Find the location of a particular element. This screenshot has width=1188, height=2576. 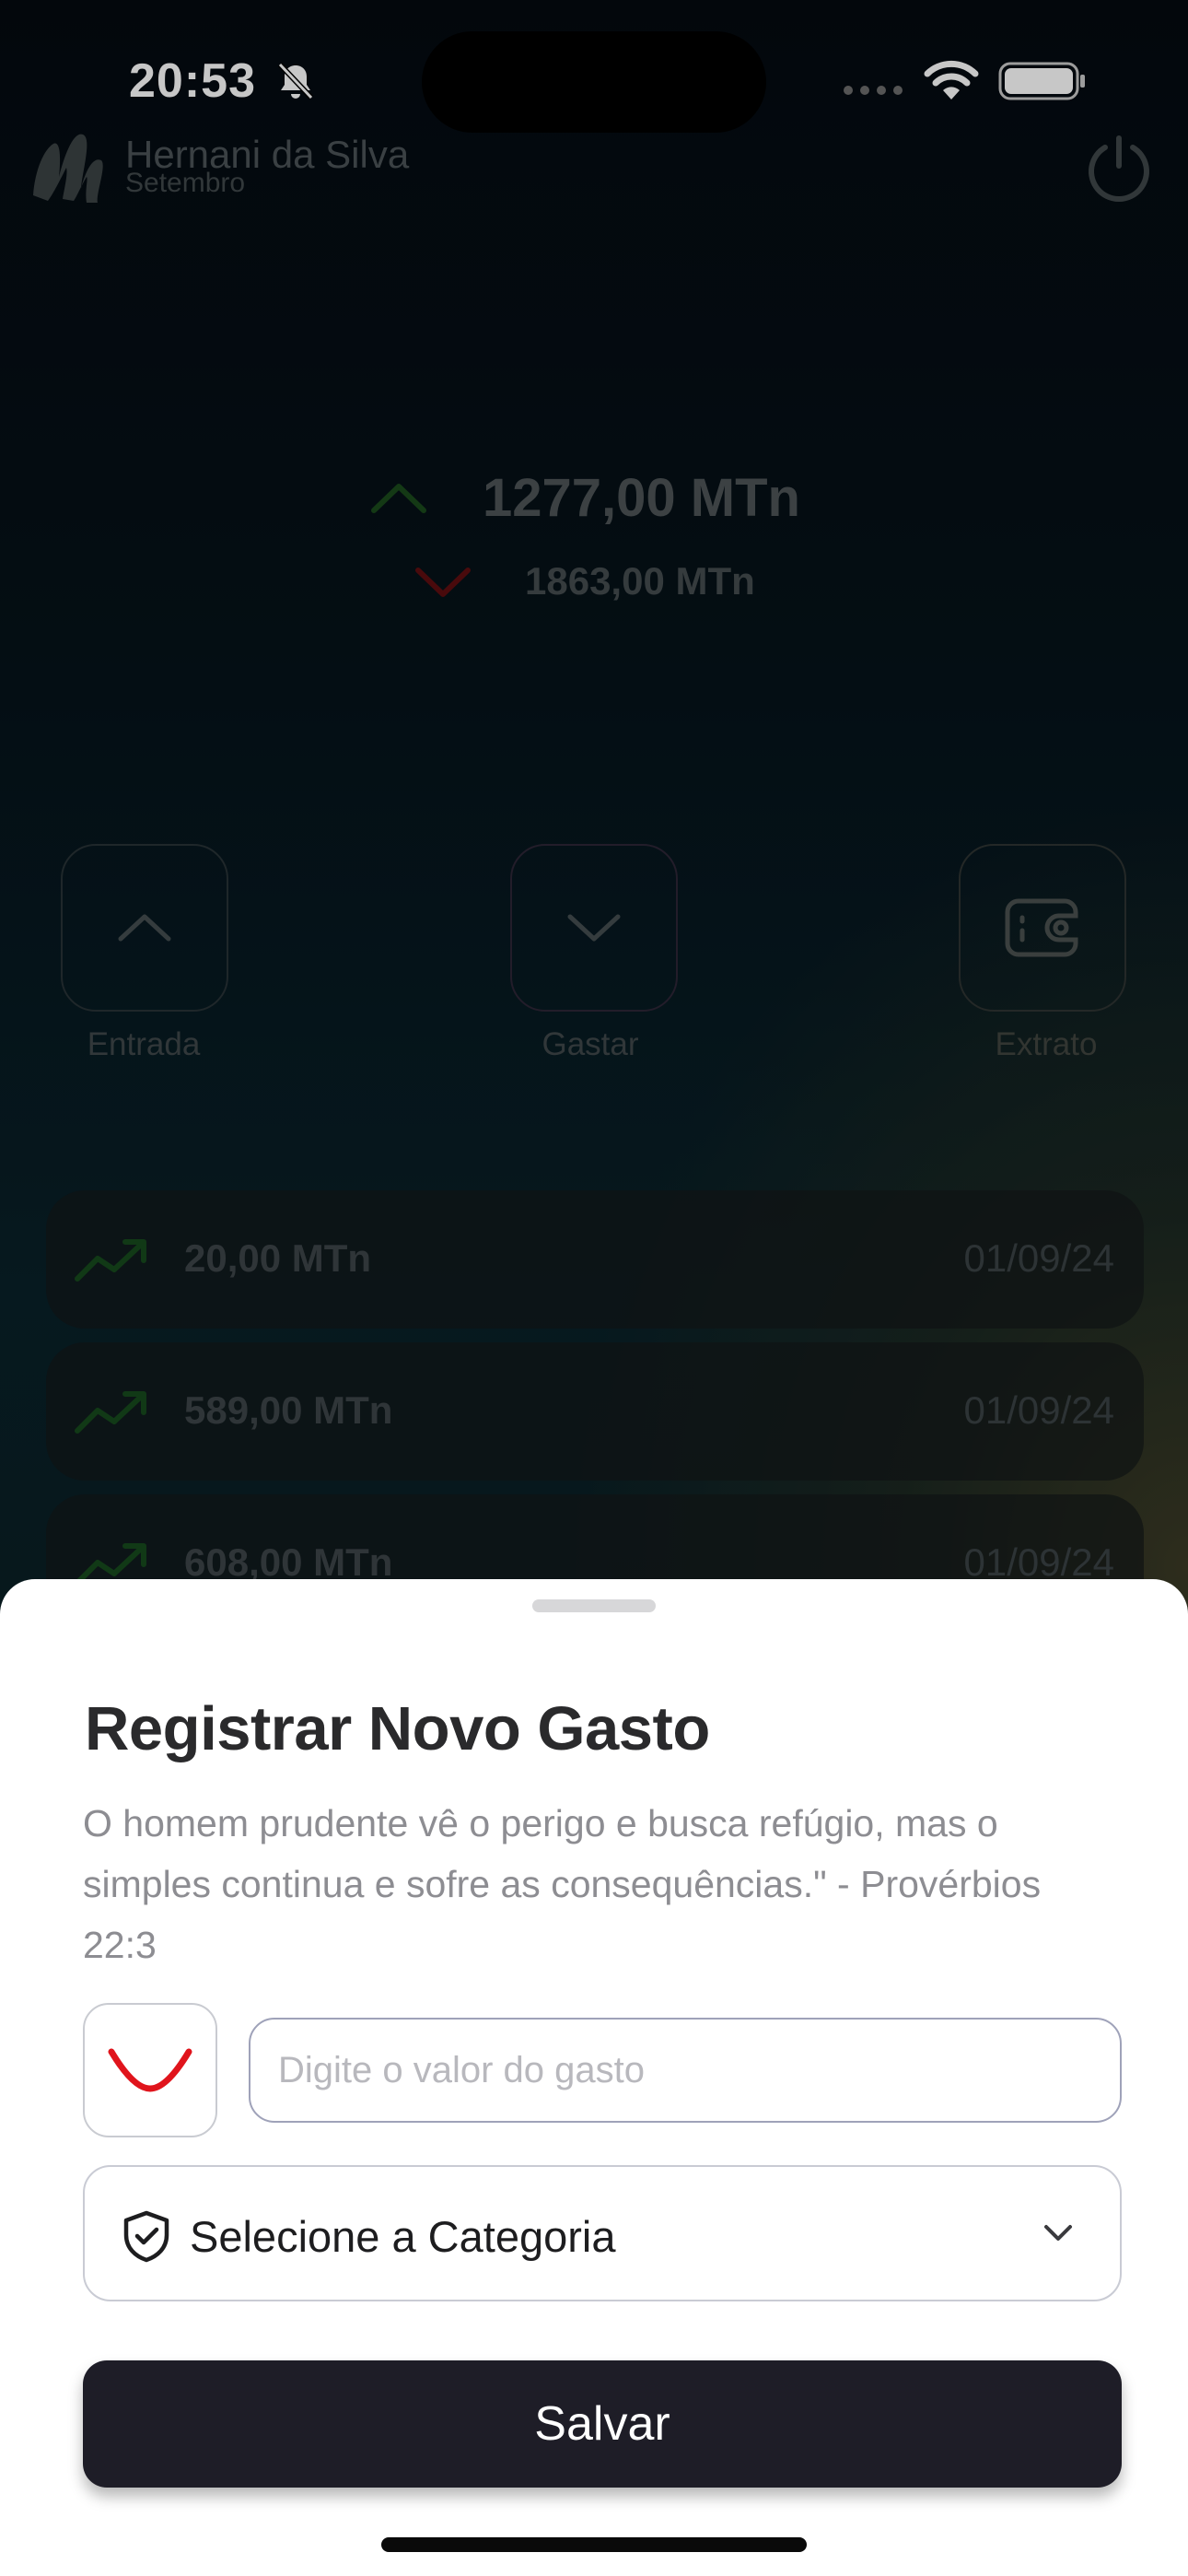

save-button: Salvar is located at coordinates (602, 2424).